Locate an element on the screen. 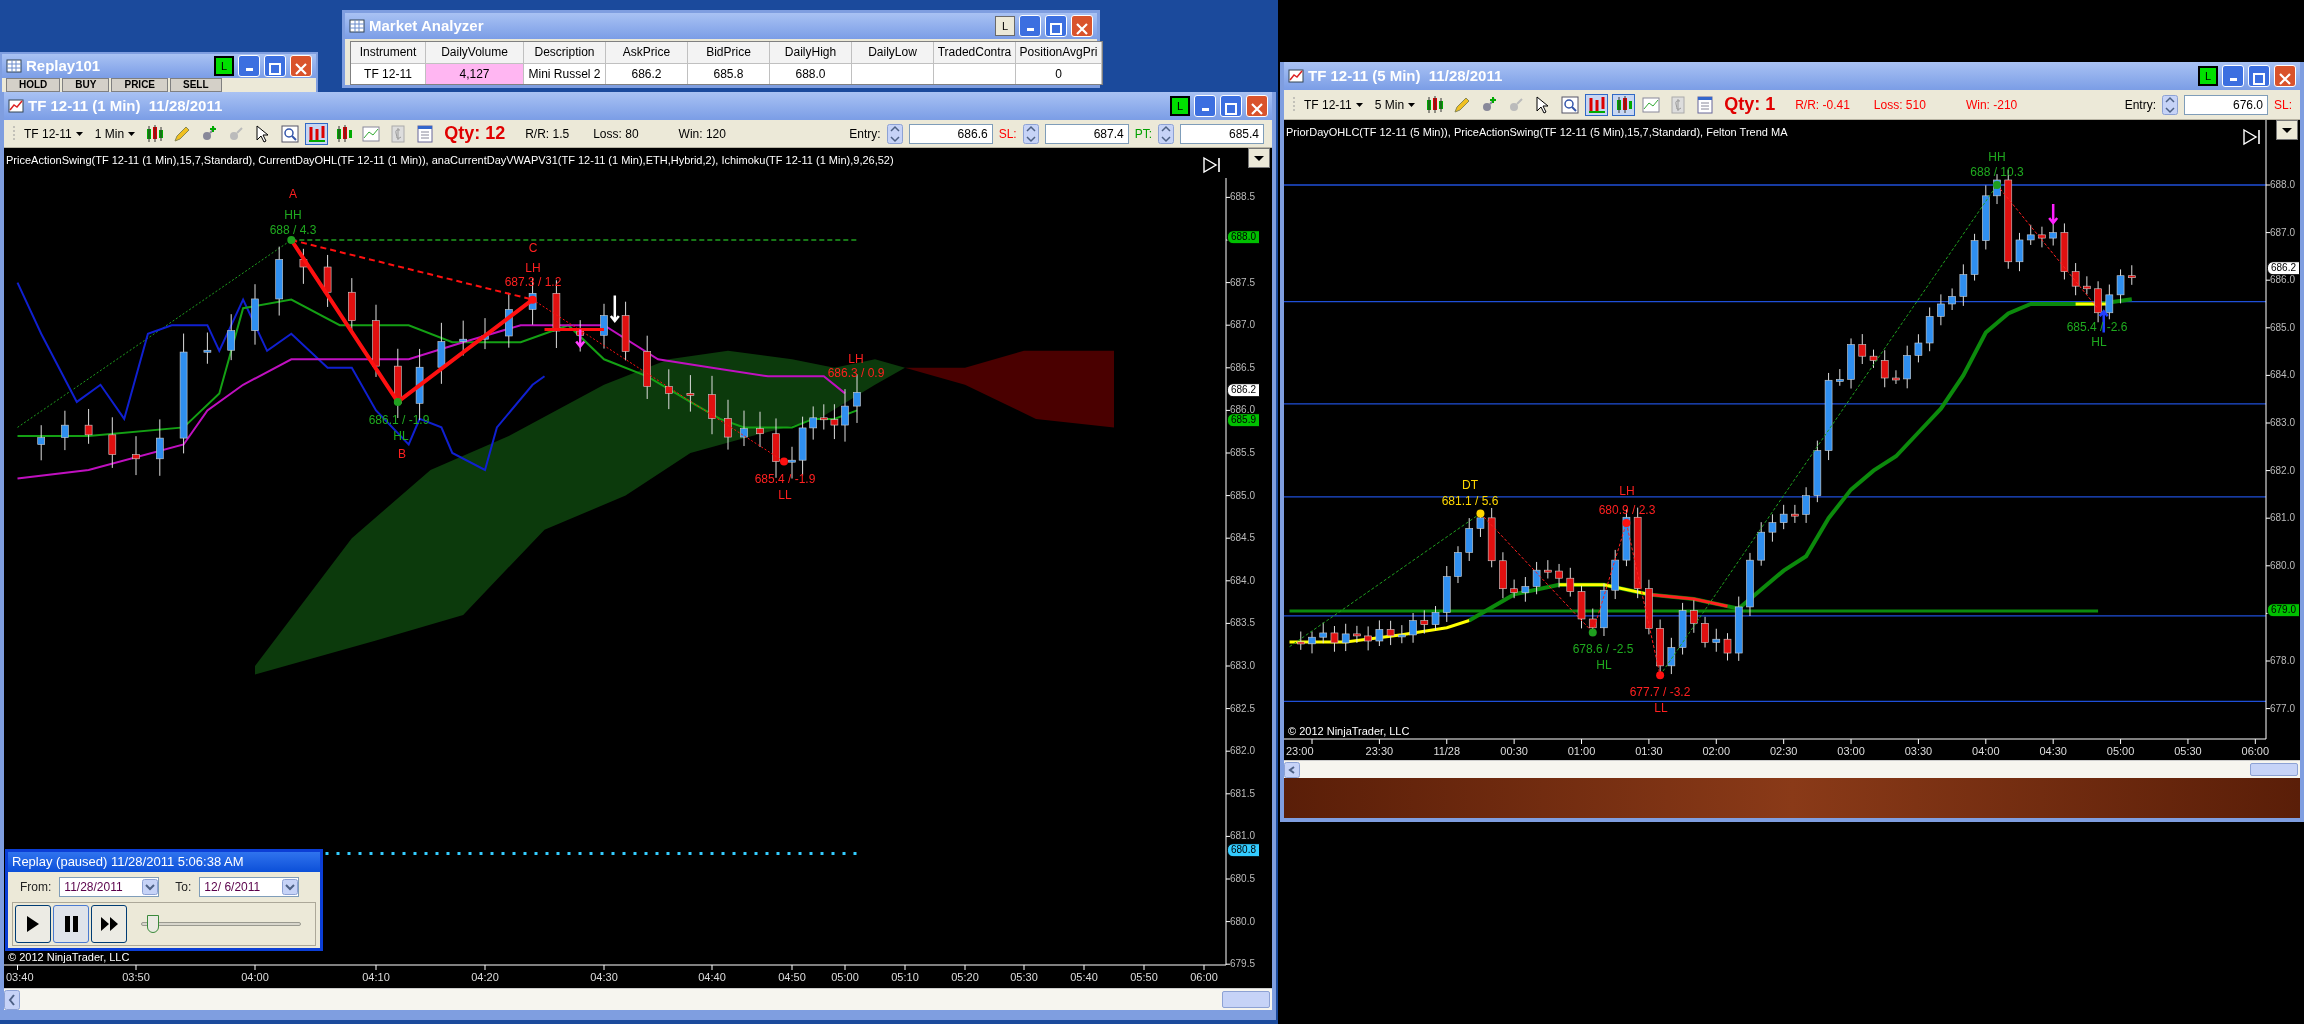  column-header: Description is located at coordinates (565, 53).